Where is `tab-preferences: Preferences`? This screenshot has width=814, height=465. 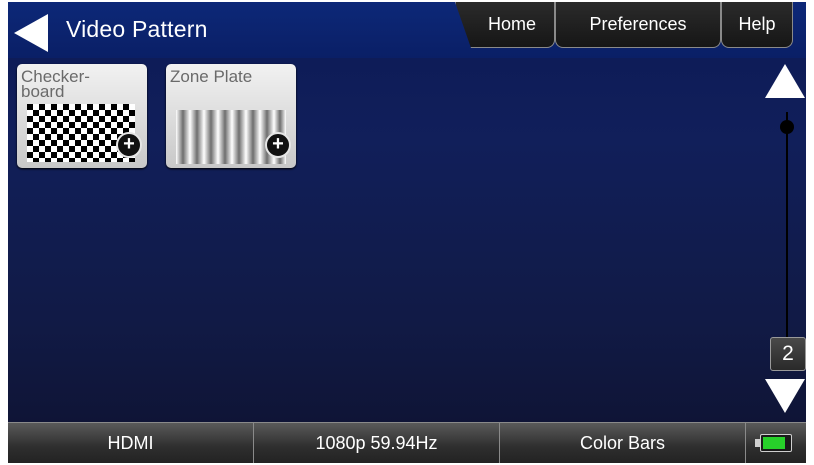
tab-preferences: Preferences is located at coordinates (638, 25).